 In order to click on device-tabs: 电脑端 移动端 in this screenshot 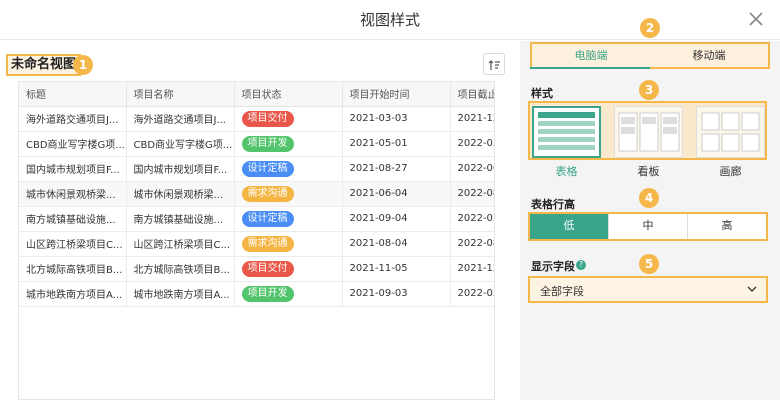, I will do `click(650, 55)`.